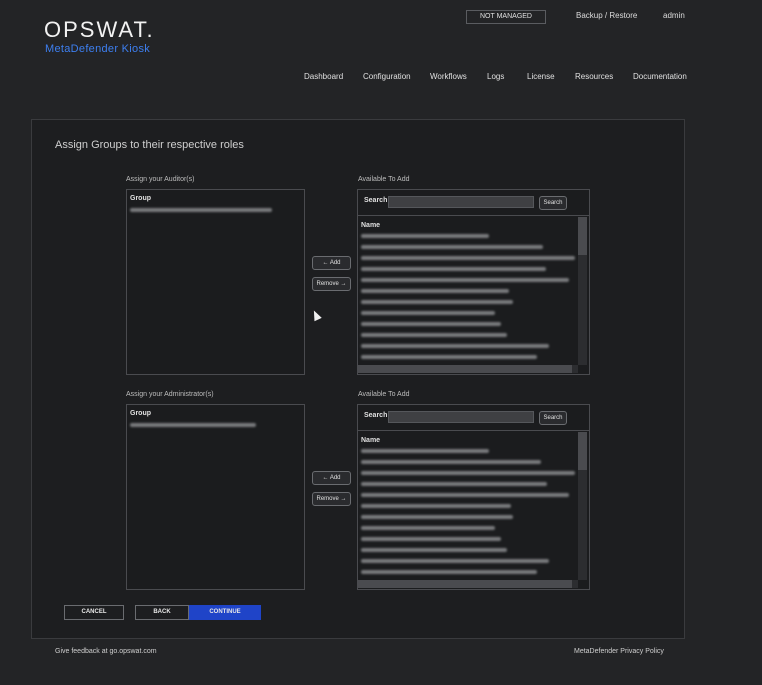 The width and height of the screenshot is (762, 685). What do you see at coordinates (594, 76) in the screenshot?
I see `nav-resources: Resources` at bounding box center [594, 76].